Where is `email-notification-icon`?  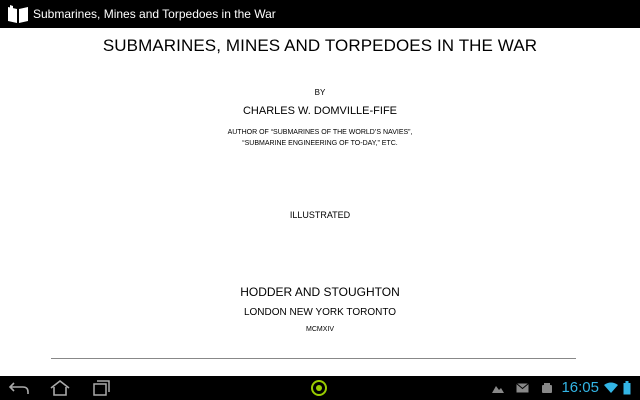
email-notification-icon is located at coordinates (522, 388).